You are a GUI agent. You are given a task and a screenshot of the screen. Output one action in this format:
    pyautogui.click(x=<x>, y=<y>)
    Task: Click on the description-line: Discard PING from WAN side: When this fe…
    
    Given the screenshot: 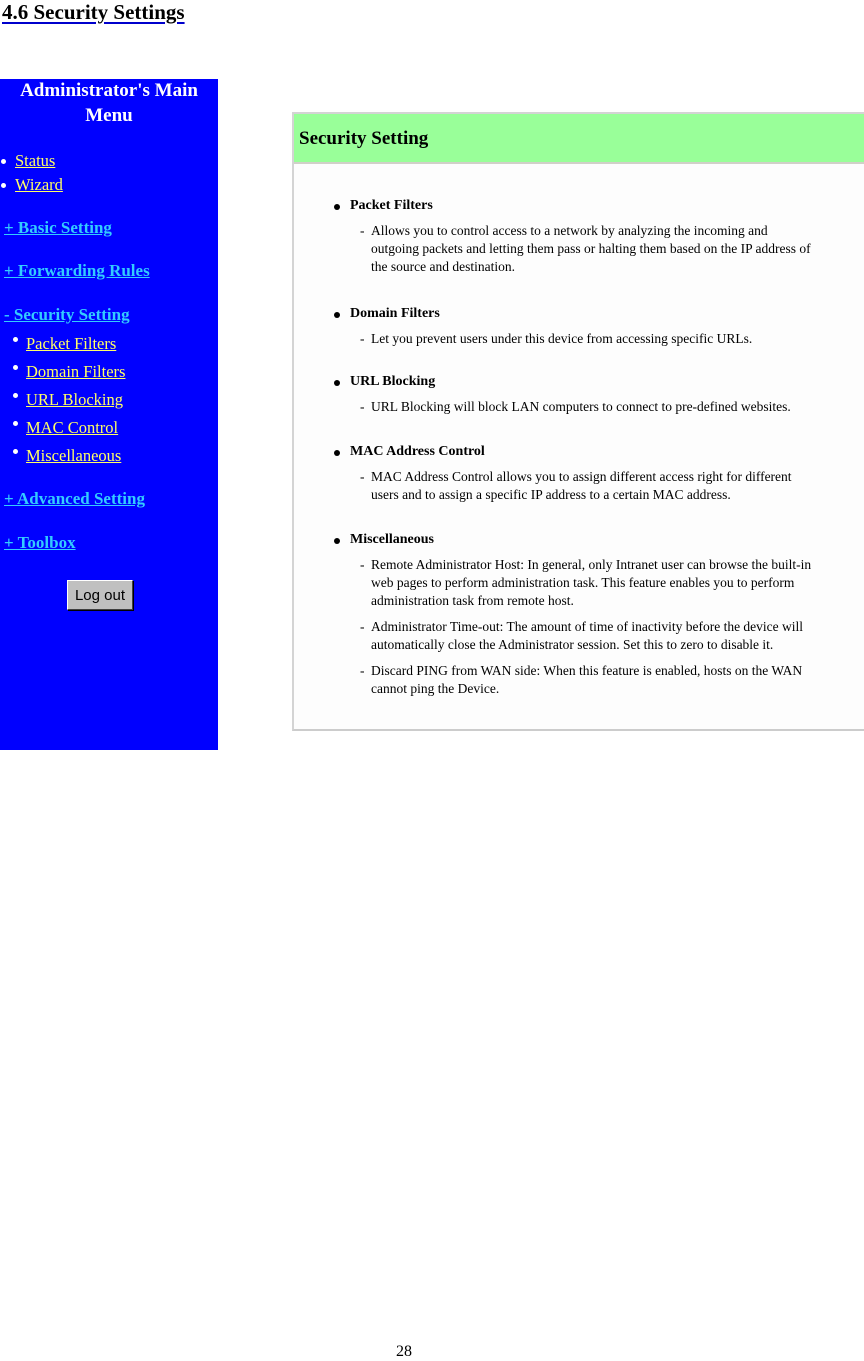 What is the action you would take?
    pyautogui.click(x=587, y=670)
    